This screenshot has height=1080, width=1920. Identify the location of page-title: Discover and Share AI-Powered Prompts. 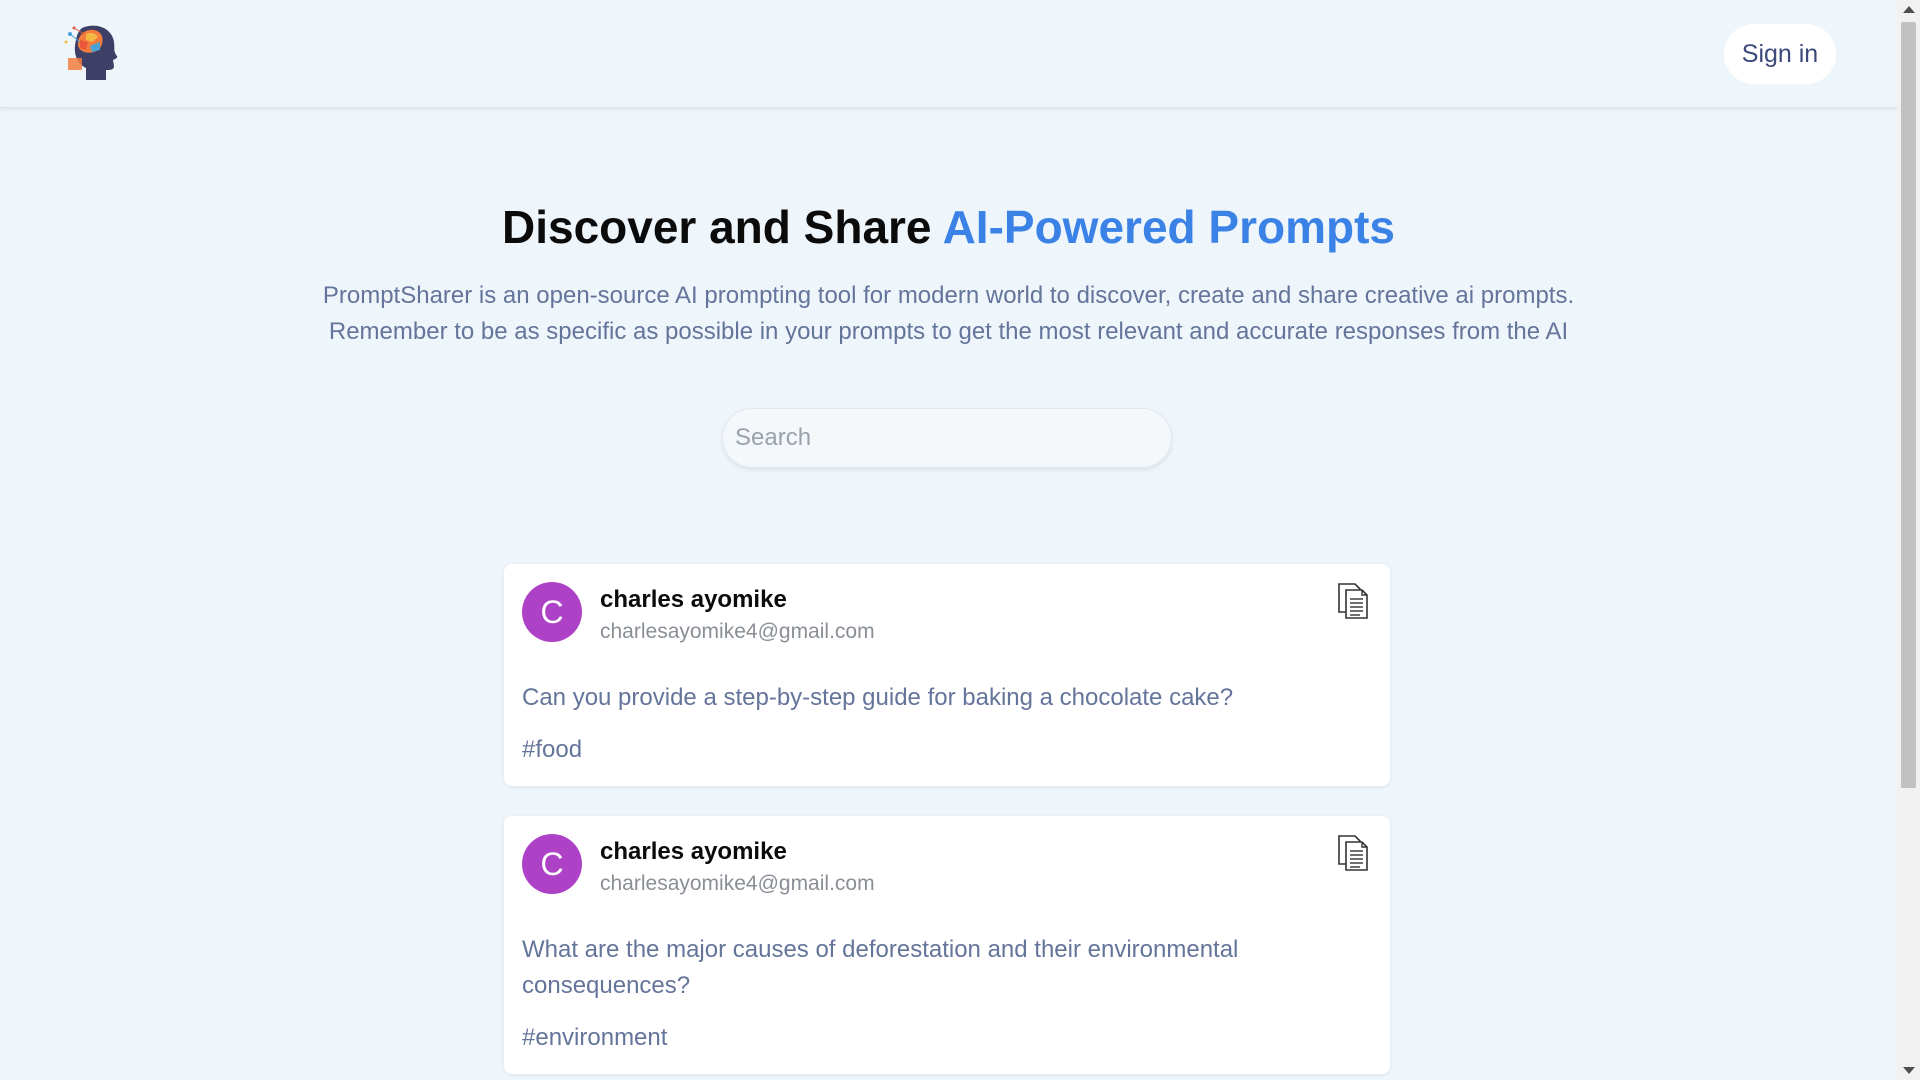
(948, 227).